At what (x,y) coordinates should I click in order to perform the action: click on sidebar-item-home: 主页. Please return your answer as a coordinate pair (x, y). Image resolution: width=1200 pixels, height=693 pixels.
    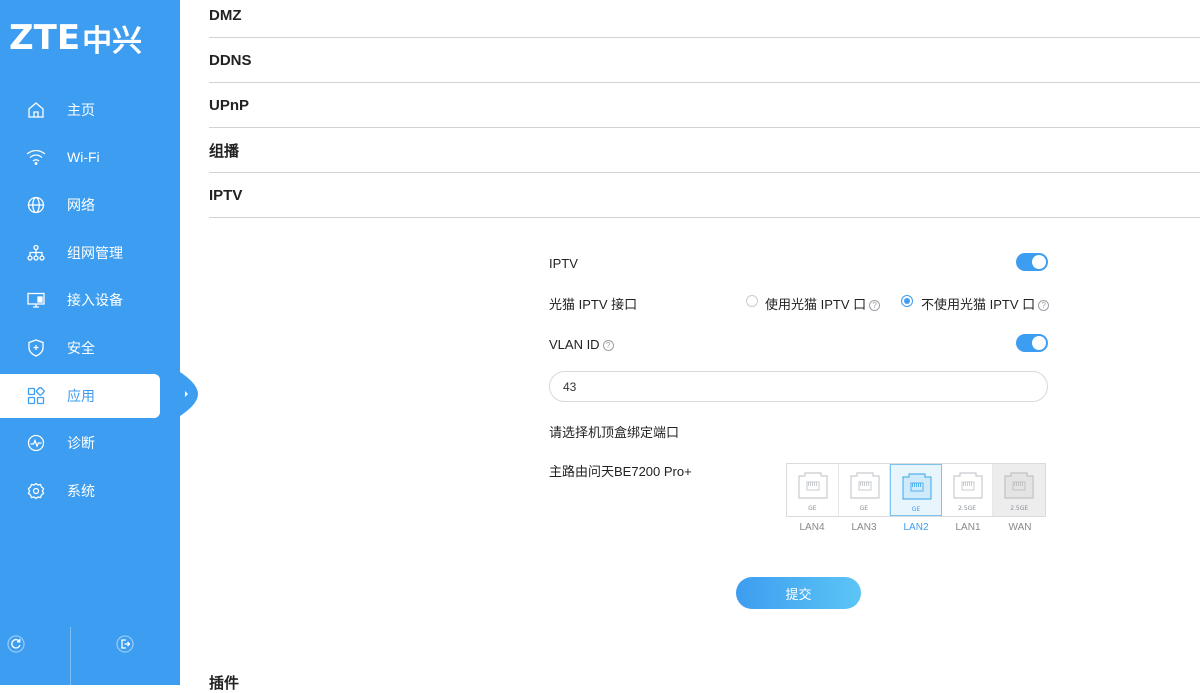
    Looking at the image, I should click on (90, 110).